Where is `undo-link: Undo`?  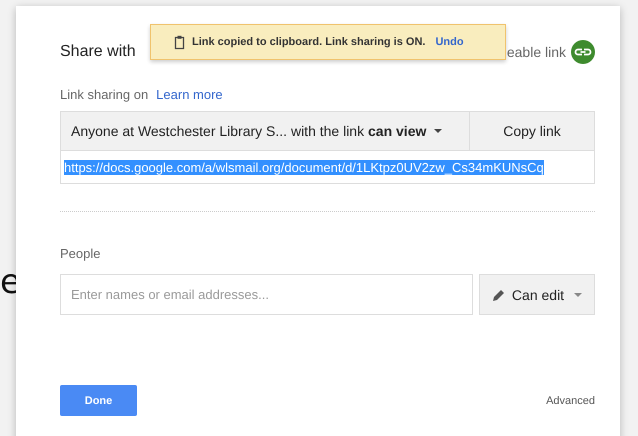 undo-link: Undo is located at coordinates (449, 42).